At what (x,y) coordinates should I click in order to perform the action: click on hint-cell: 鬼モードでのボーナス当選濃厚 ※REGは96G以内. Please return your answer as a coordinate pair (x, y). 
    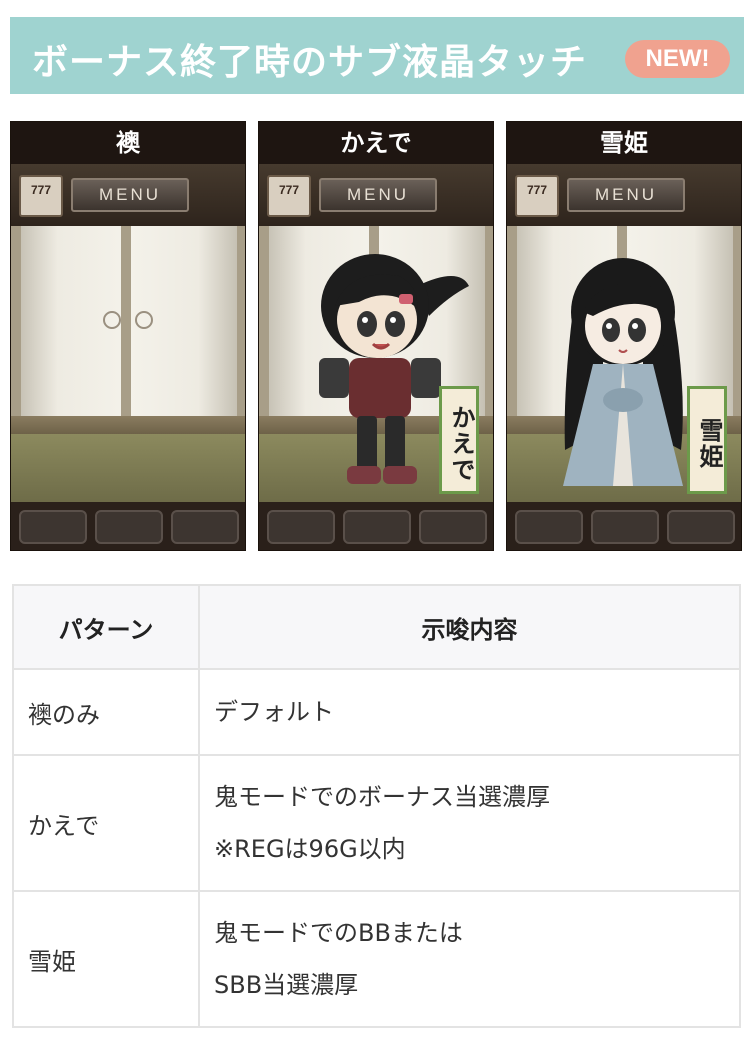
    Looking at the image, I should click on (469, 823).